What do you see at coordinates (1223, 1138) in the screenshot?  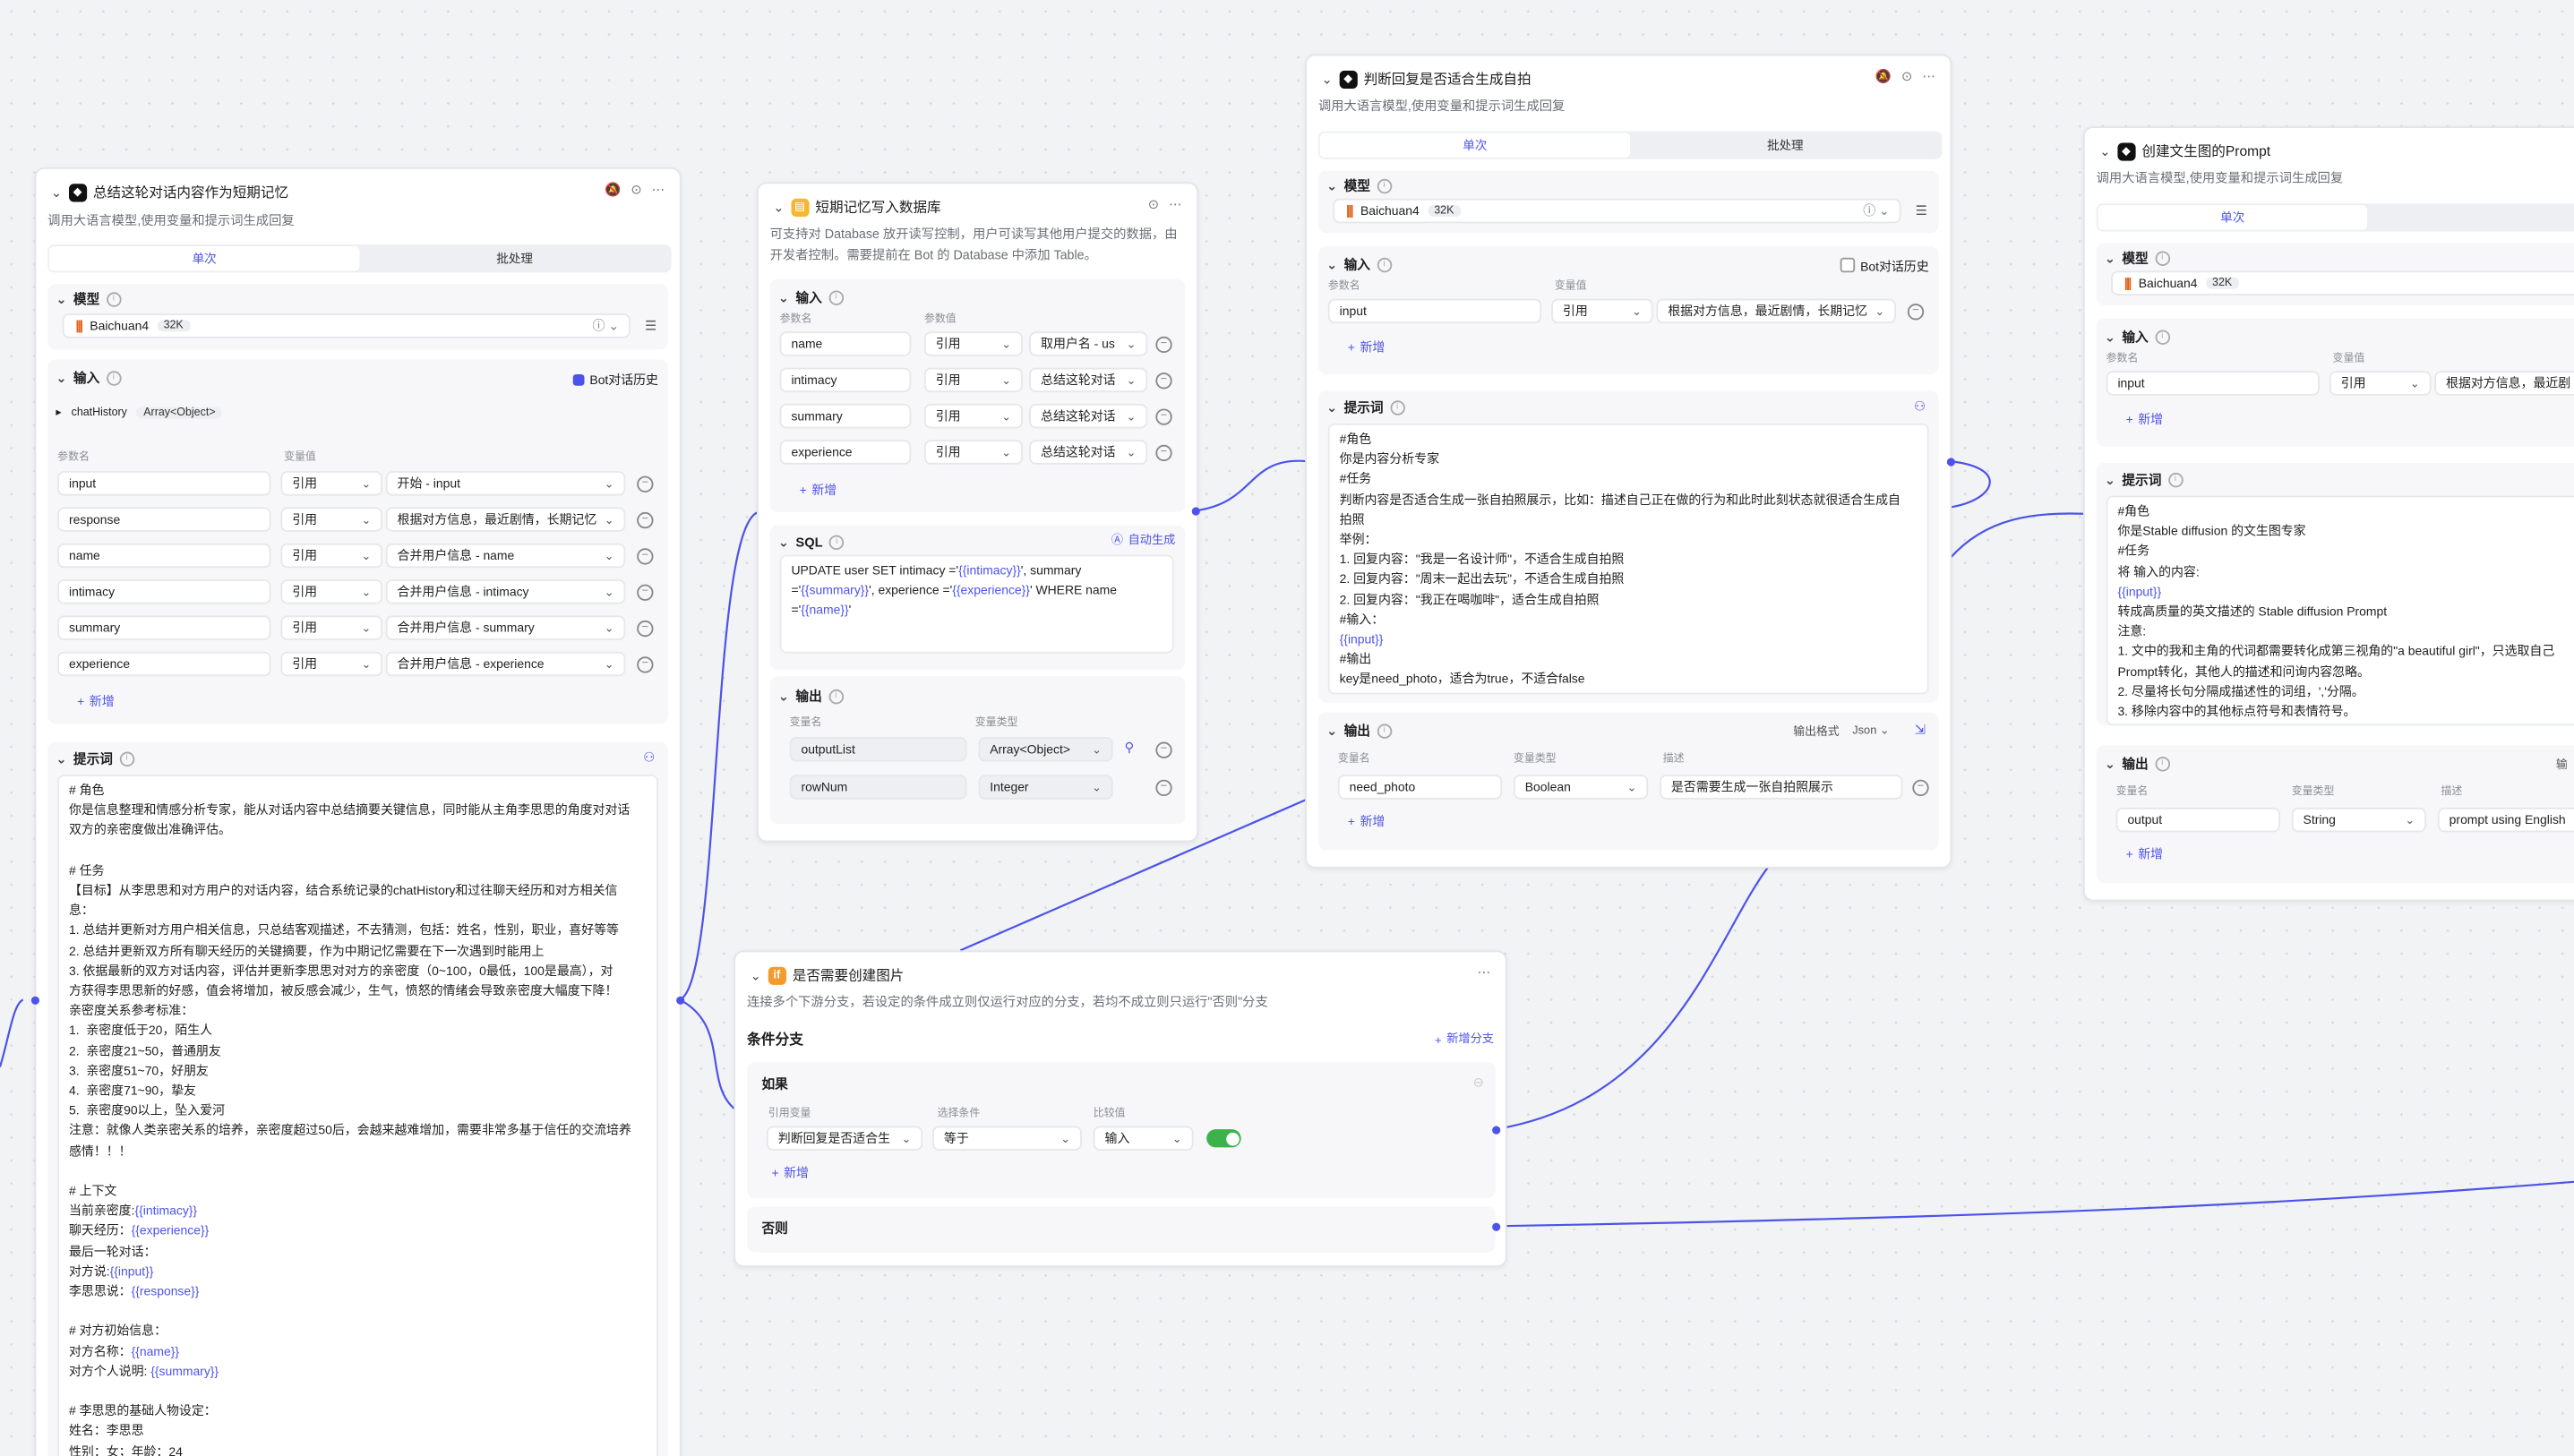 I see `compare-toggle` at bounding box center [1223, 1138].